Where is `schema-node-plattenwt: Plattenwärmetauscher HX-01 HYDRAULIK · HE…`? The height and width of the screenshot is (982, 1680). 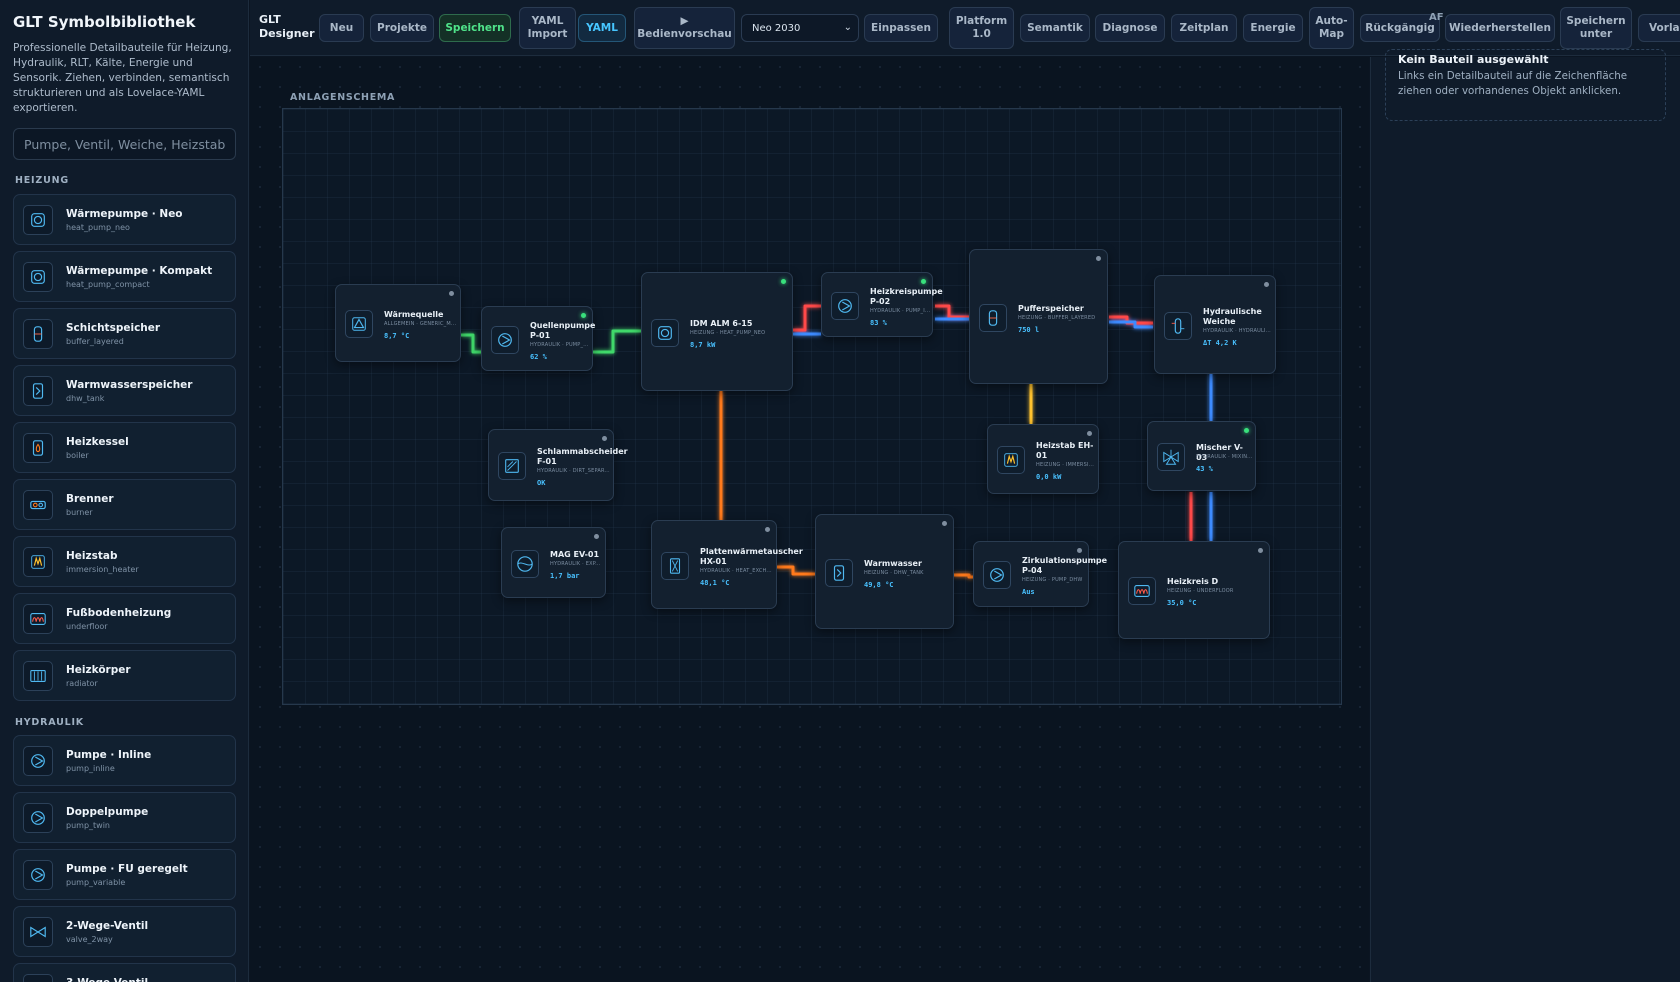
schema-node-plattenwt: Plattenwärmetauscher HX-01 HYDRAULIK · HE… is located at coordinates (727, 564).